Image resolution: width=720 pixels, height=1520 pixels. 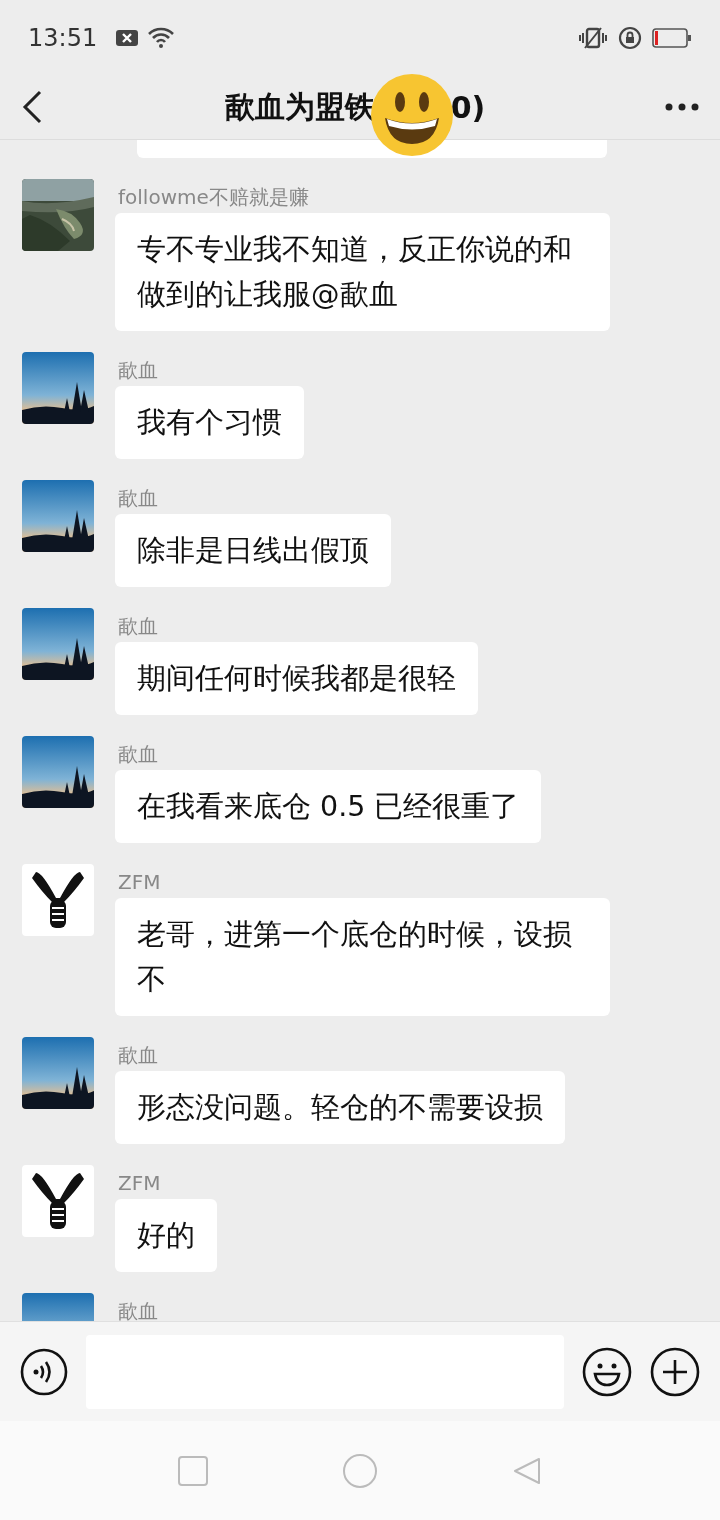 What do you see at coordinates (44, 1371) in the screenshot?
I see `voice-icon` at bounding box center [44, 1371].